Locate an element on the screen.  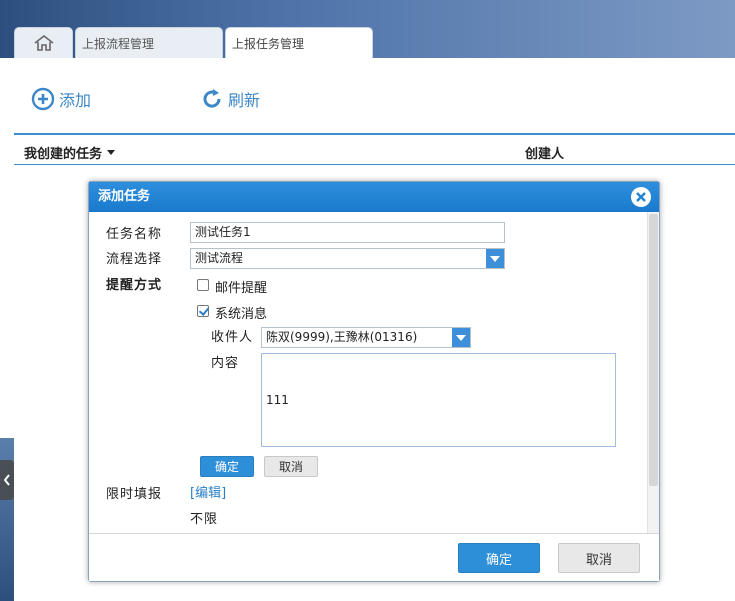
time-limit-value: 不限 is located at coordinates (204, 519).